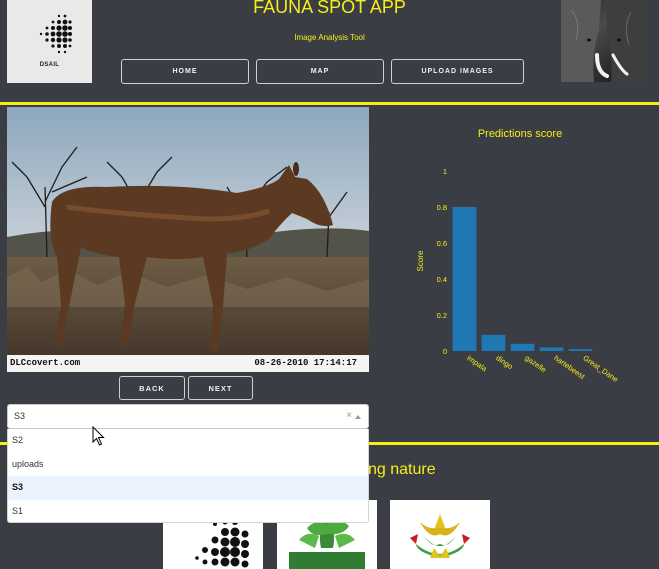  Describe the element at coordinates (535, 363) in the screenshot. I see `x-tick-label: gazelle` at that location.